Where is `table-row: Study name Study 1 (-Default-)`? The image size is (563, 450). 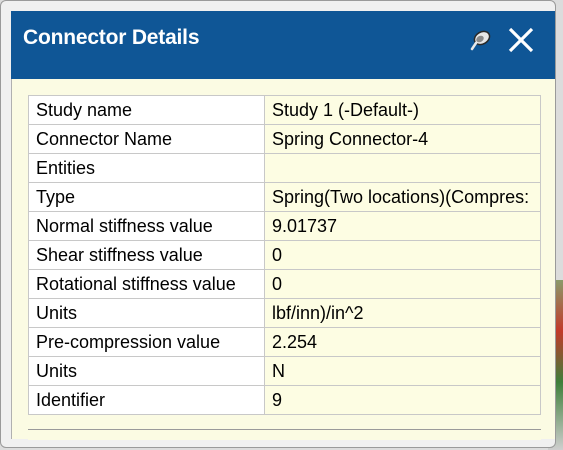
table-row: Study name Study 1 (-Default-) is located at coordinates (284, 110).